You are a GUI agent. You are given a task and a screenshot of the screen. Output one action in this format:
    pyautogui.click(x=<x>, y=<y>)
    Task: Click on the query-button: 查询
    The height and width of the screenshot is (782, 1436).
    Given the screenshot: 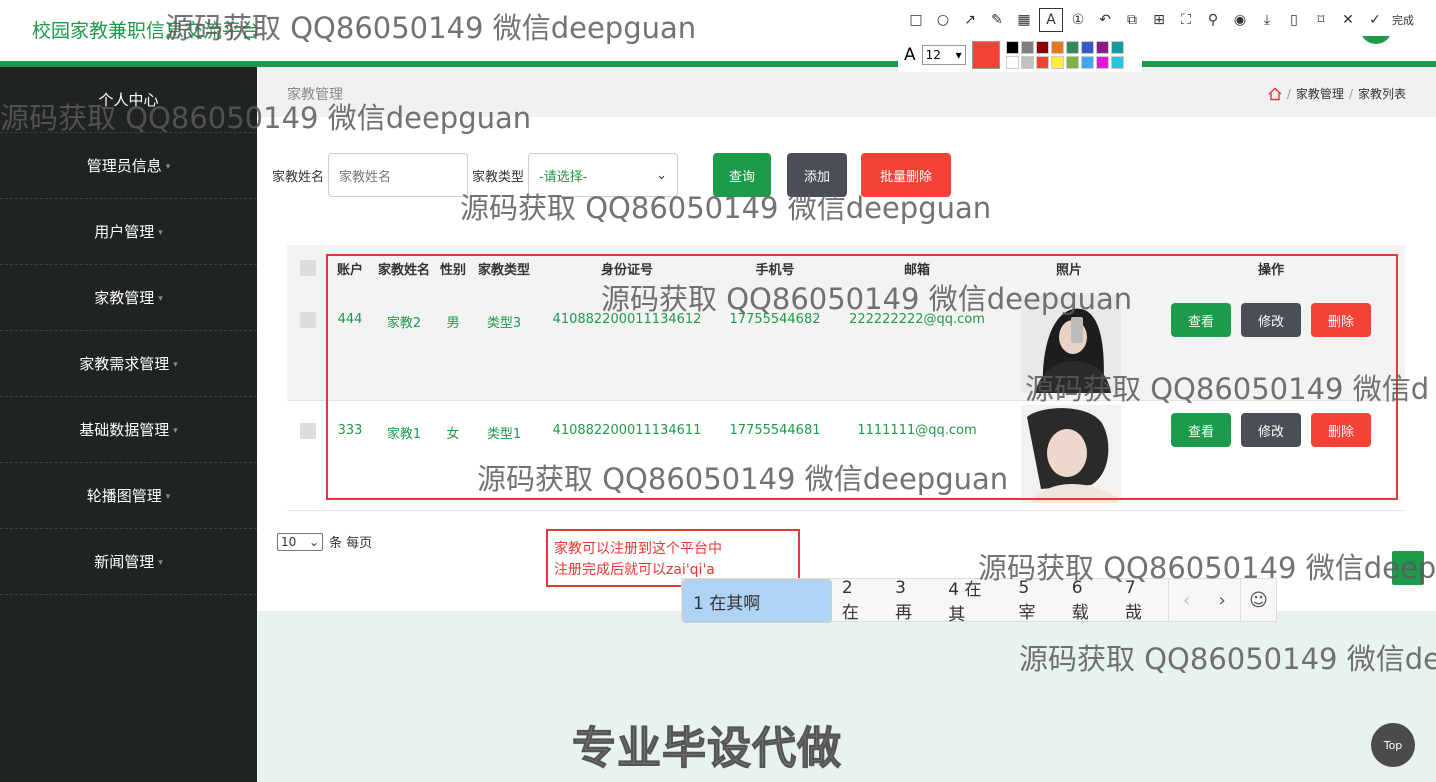 What is the action you would take?
    pyautogui.click(x=742, y=175)
    